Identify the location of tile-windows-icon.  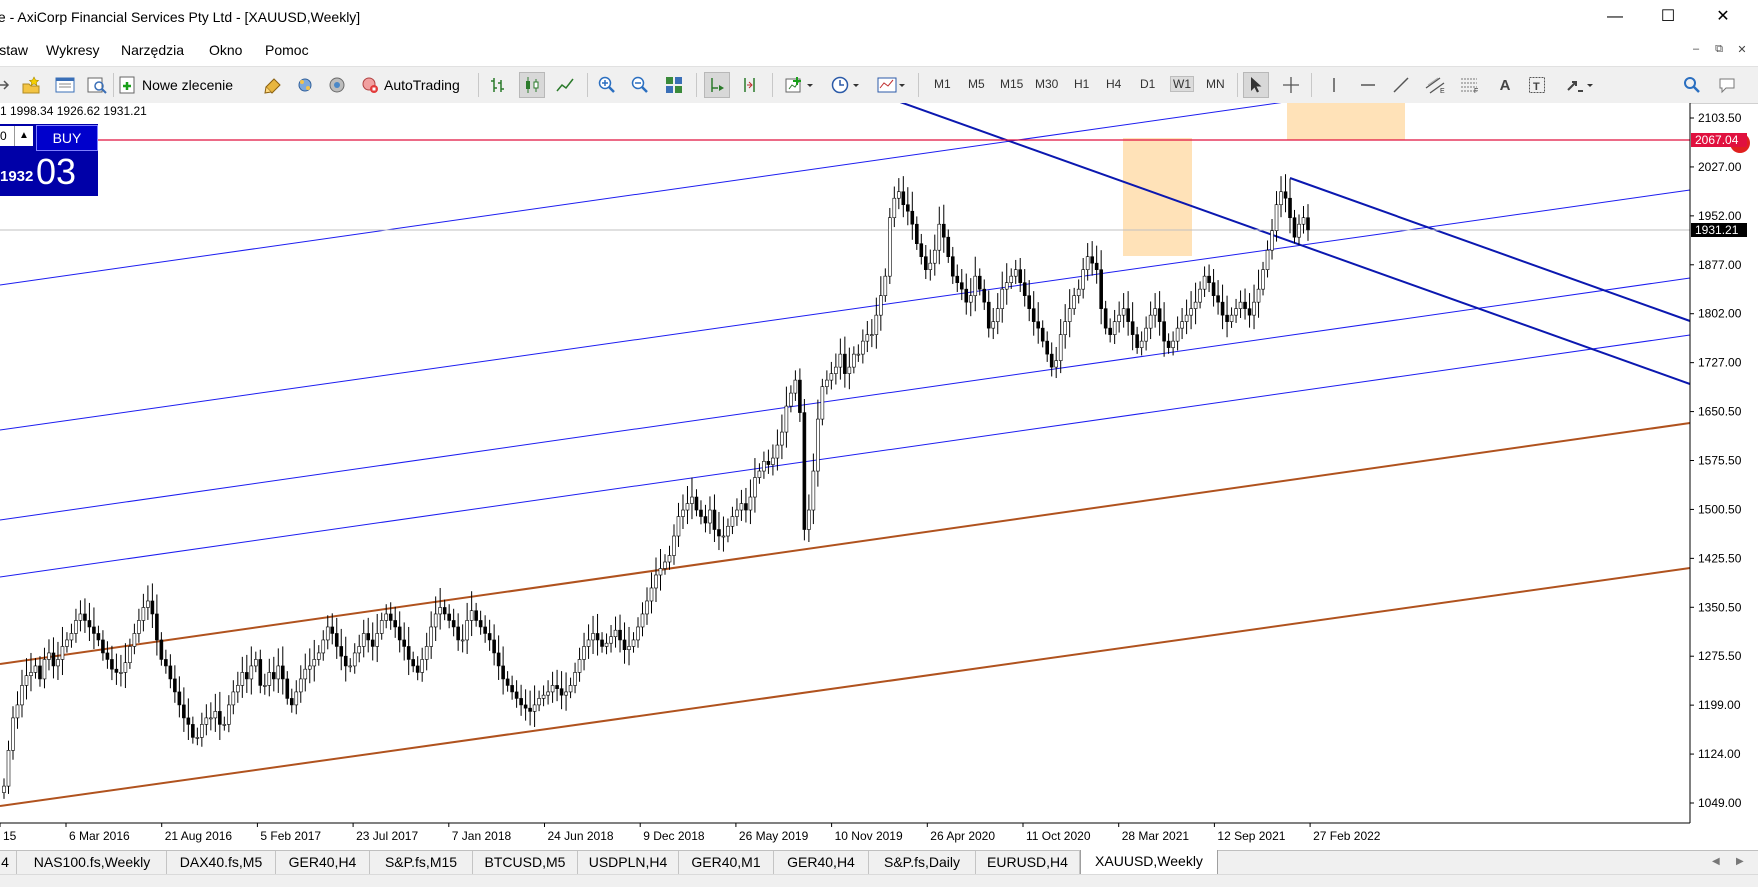
(674, 85).